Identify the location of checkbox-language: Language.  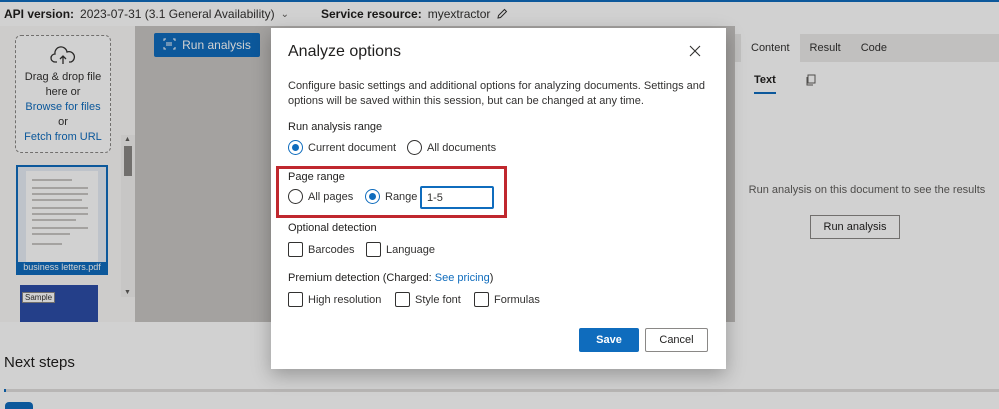
(400, 249).